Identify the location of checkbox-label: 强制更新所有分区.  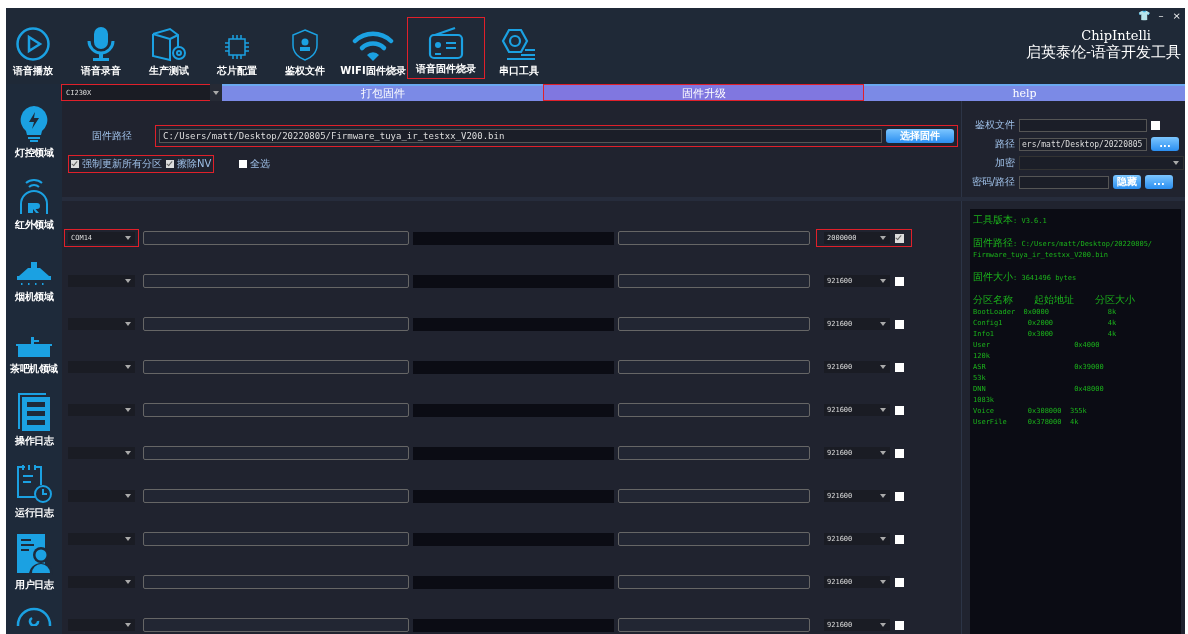
(122, 164).